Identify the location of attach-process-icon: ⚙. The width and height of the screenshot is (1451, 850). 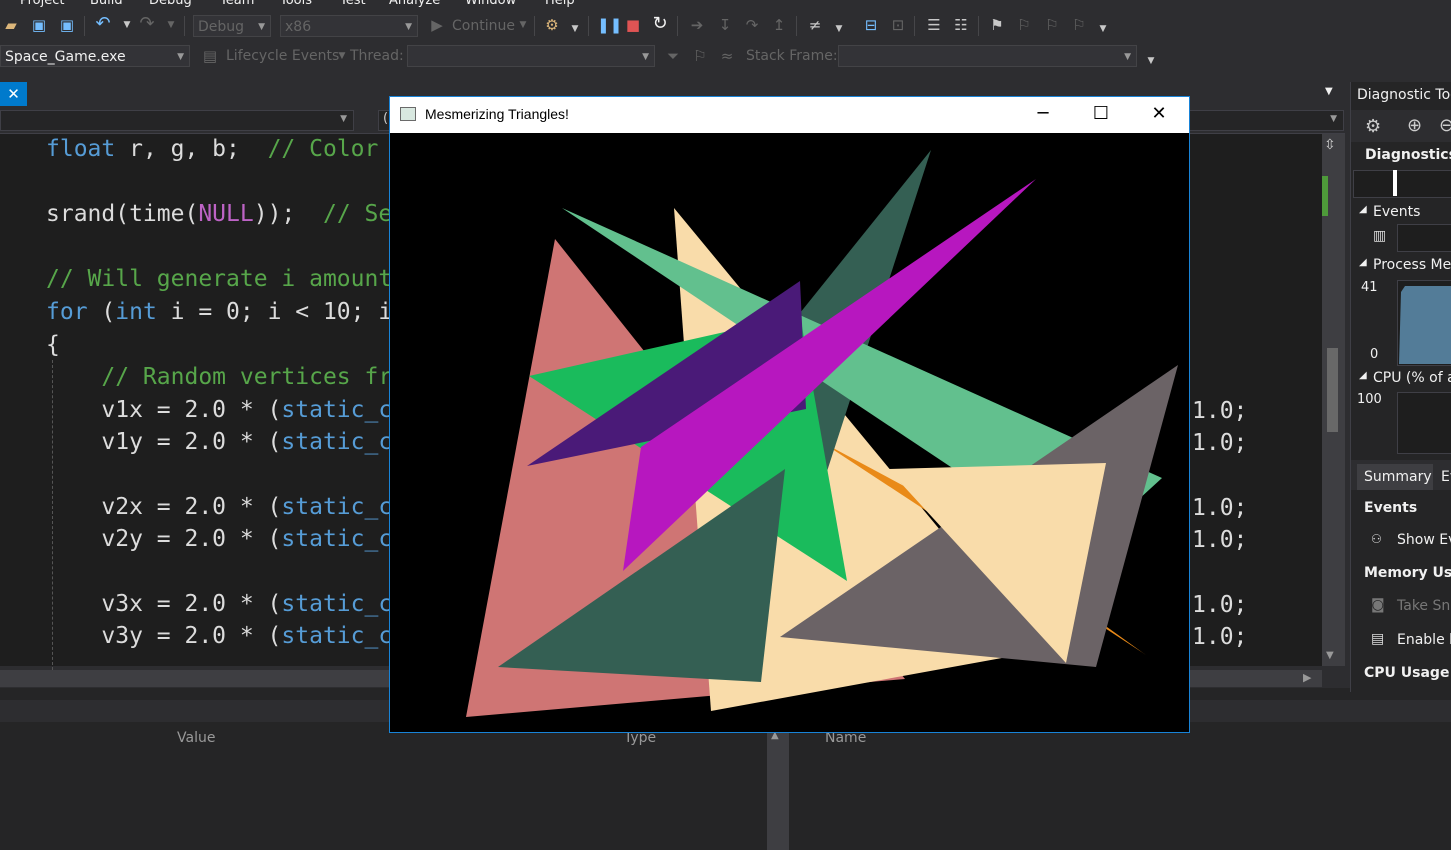
(552, 25).